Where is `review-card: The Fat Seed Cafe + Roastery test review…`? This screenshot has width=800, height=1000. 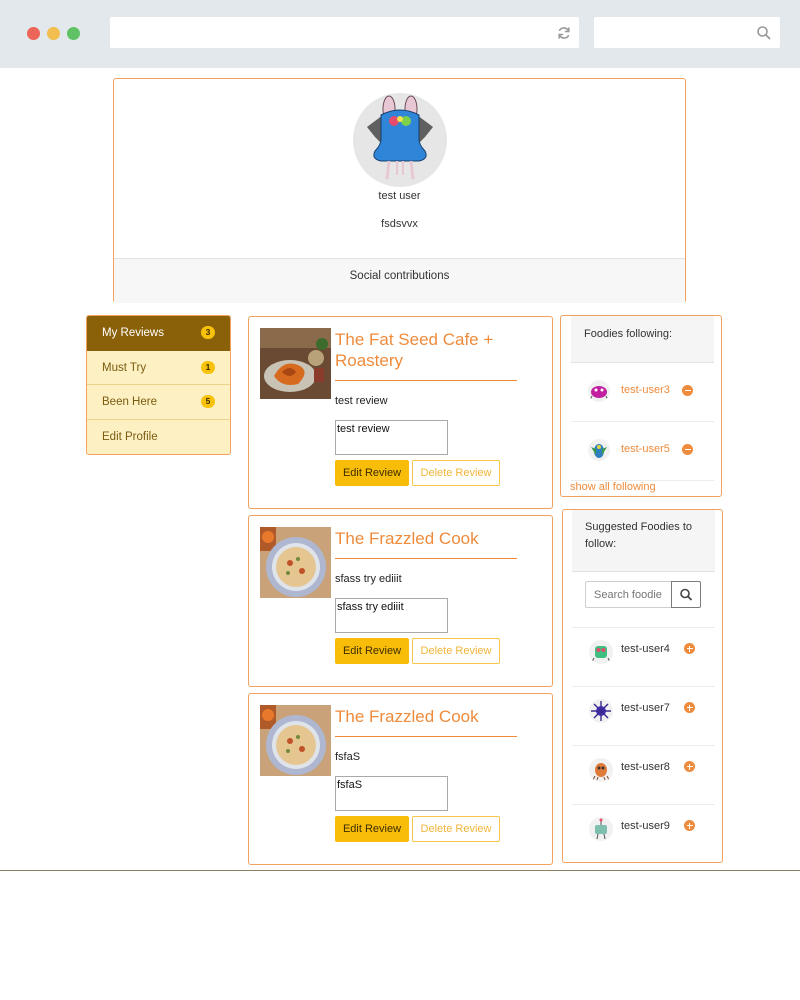
review-card: The Fat Seed Cafe + Roastery test review… is located at coordinates (400, 412).